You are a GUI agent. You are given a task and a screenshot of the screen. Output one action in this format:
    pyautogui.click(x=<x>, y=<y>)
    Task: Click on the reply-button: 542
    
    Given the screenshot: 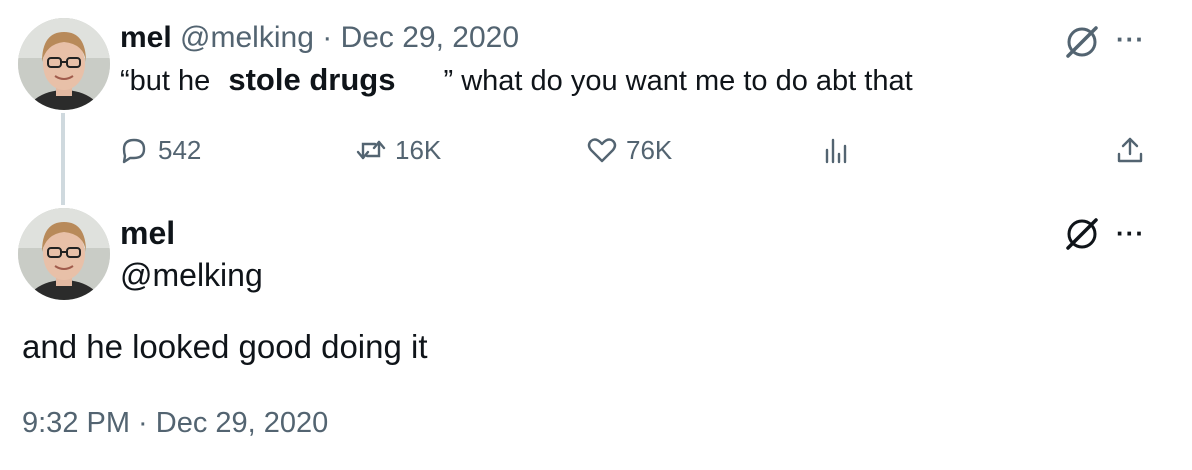 What is the action you would take?
    pyautogui.click(x=159, y=150)
    